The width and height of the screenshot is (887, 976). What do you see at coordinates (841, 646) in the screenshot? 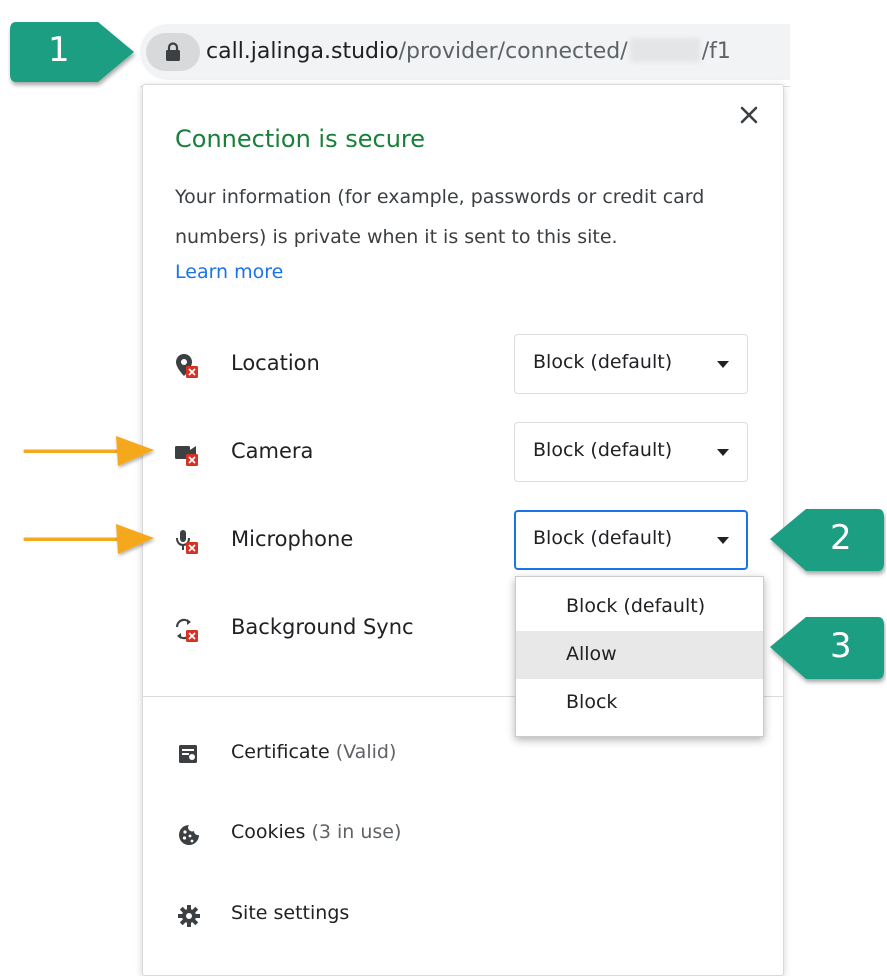
I see `callout-3-number: 3` at bounding box center [841, 646].